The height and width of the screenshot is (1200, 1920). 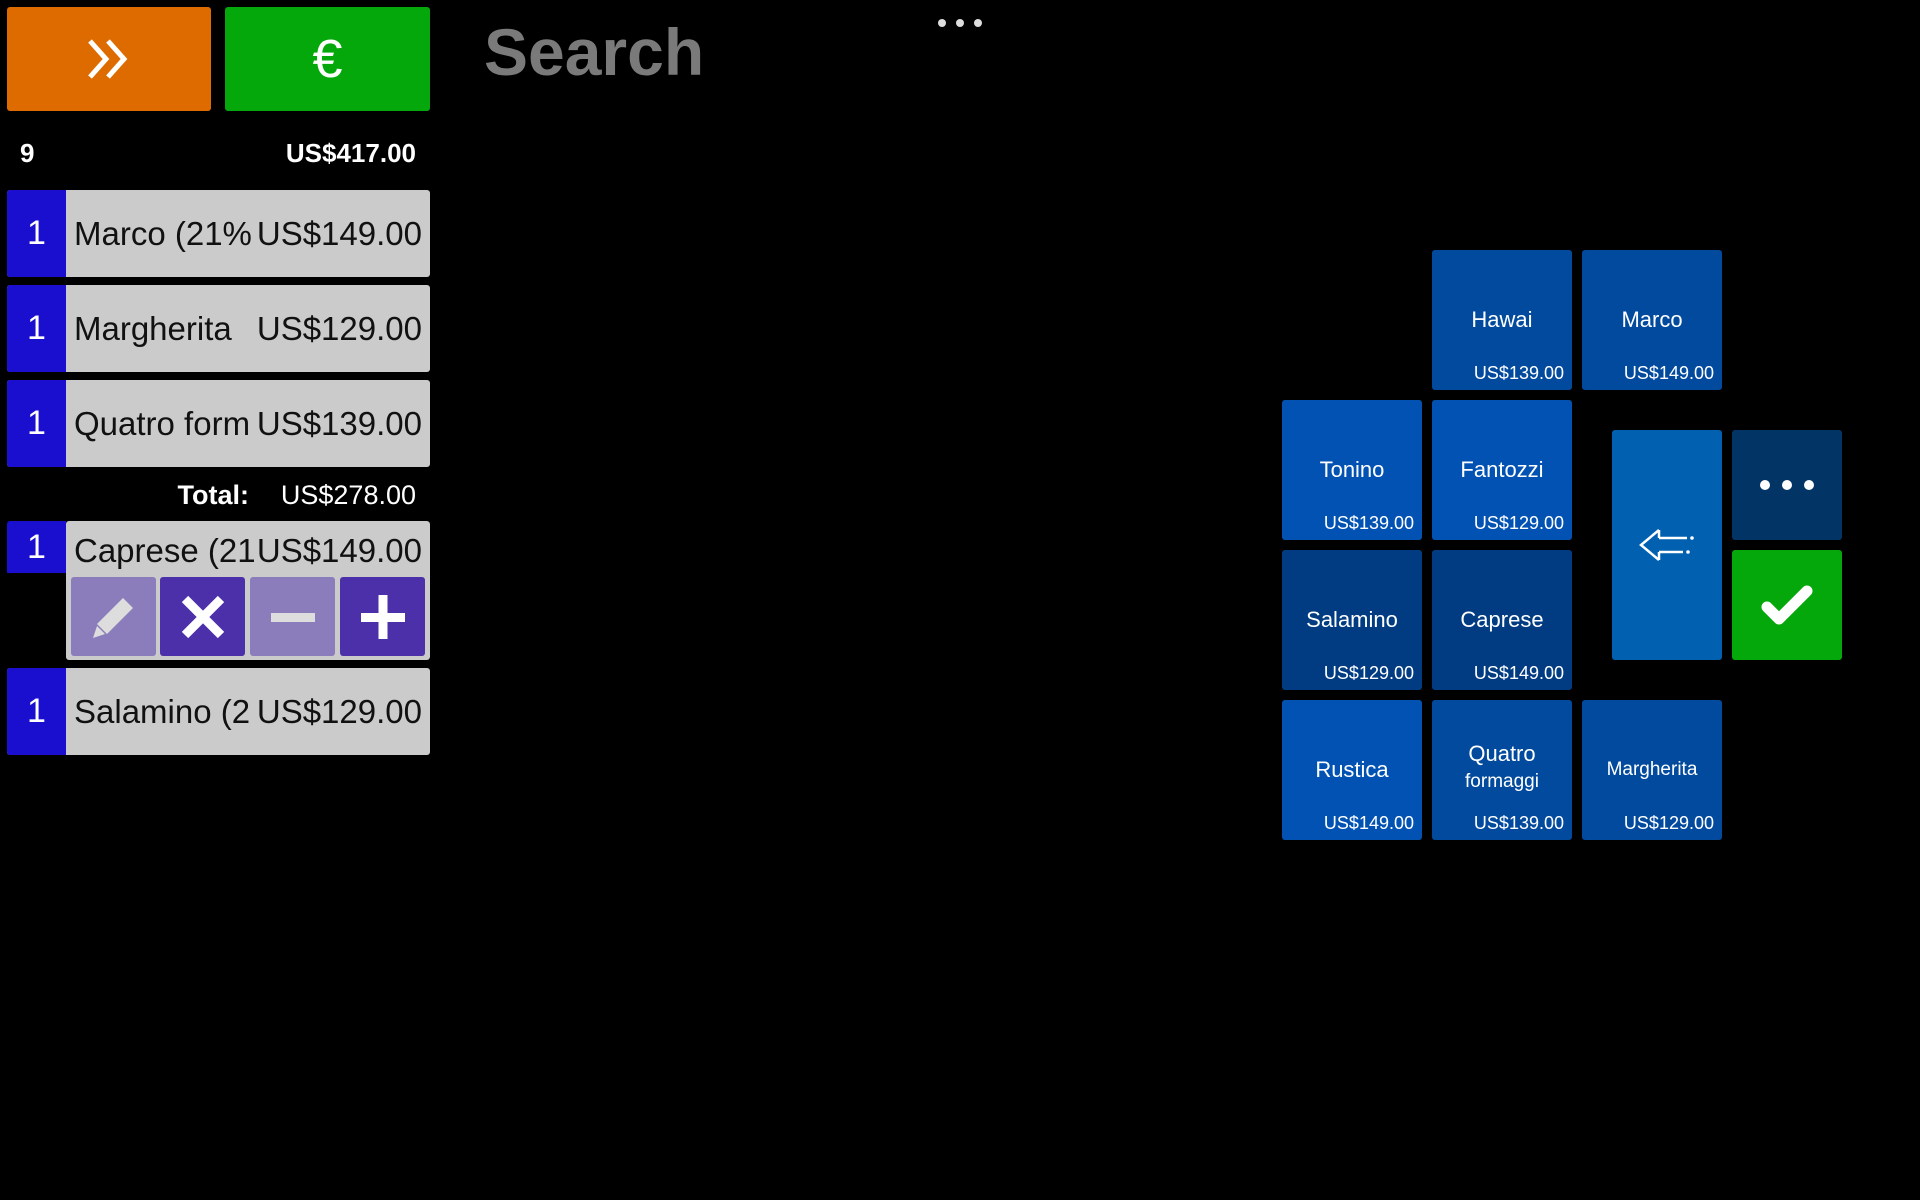 I want to click on line-name: Salamino (2, so click(x=162, y=711).